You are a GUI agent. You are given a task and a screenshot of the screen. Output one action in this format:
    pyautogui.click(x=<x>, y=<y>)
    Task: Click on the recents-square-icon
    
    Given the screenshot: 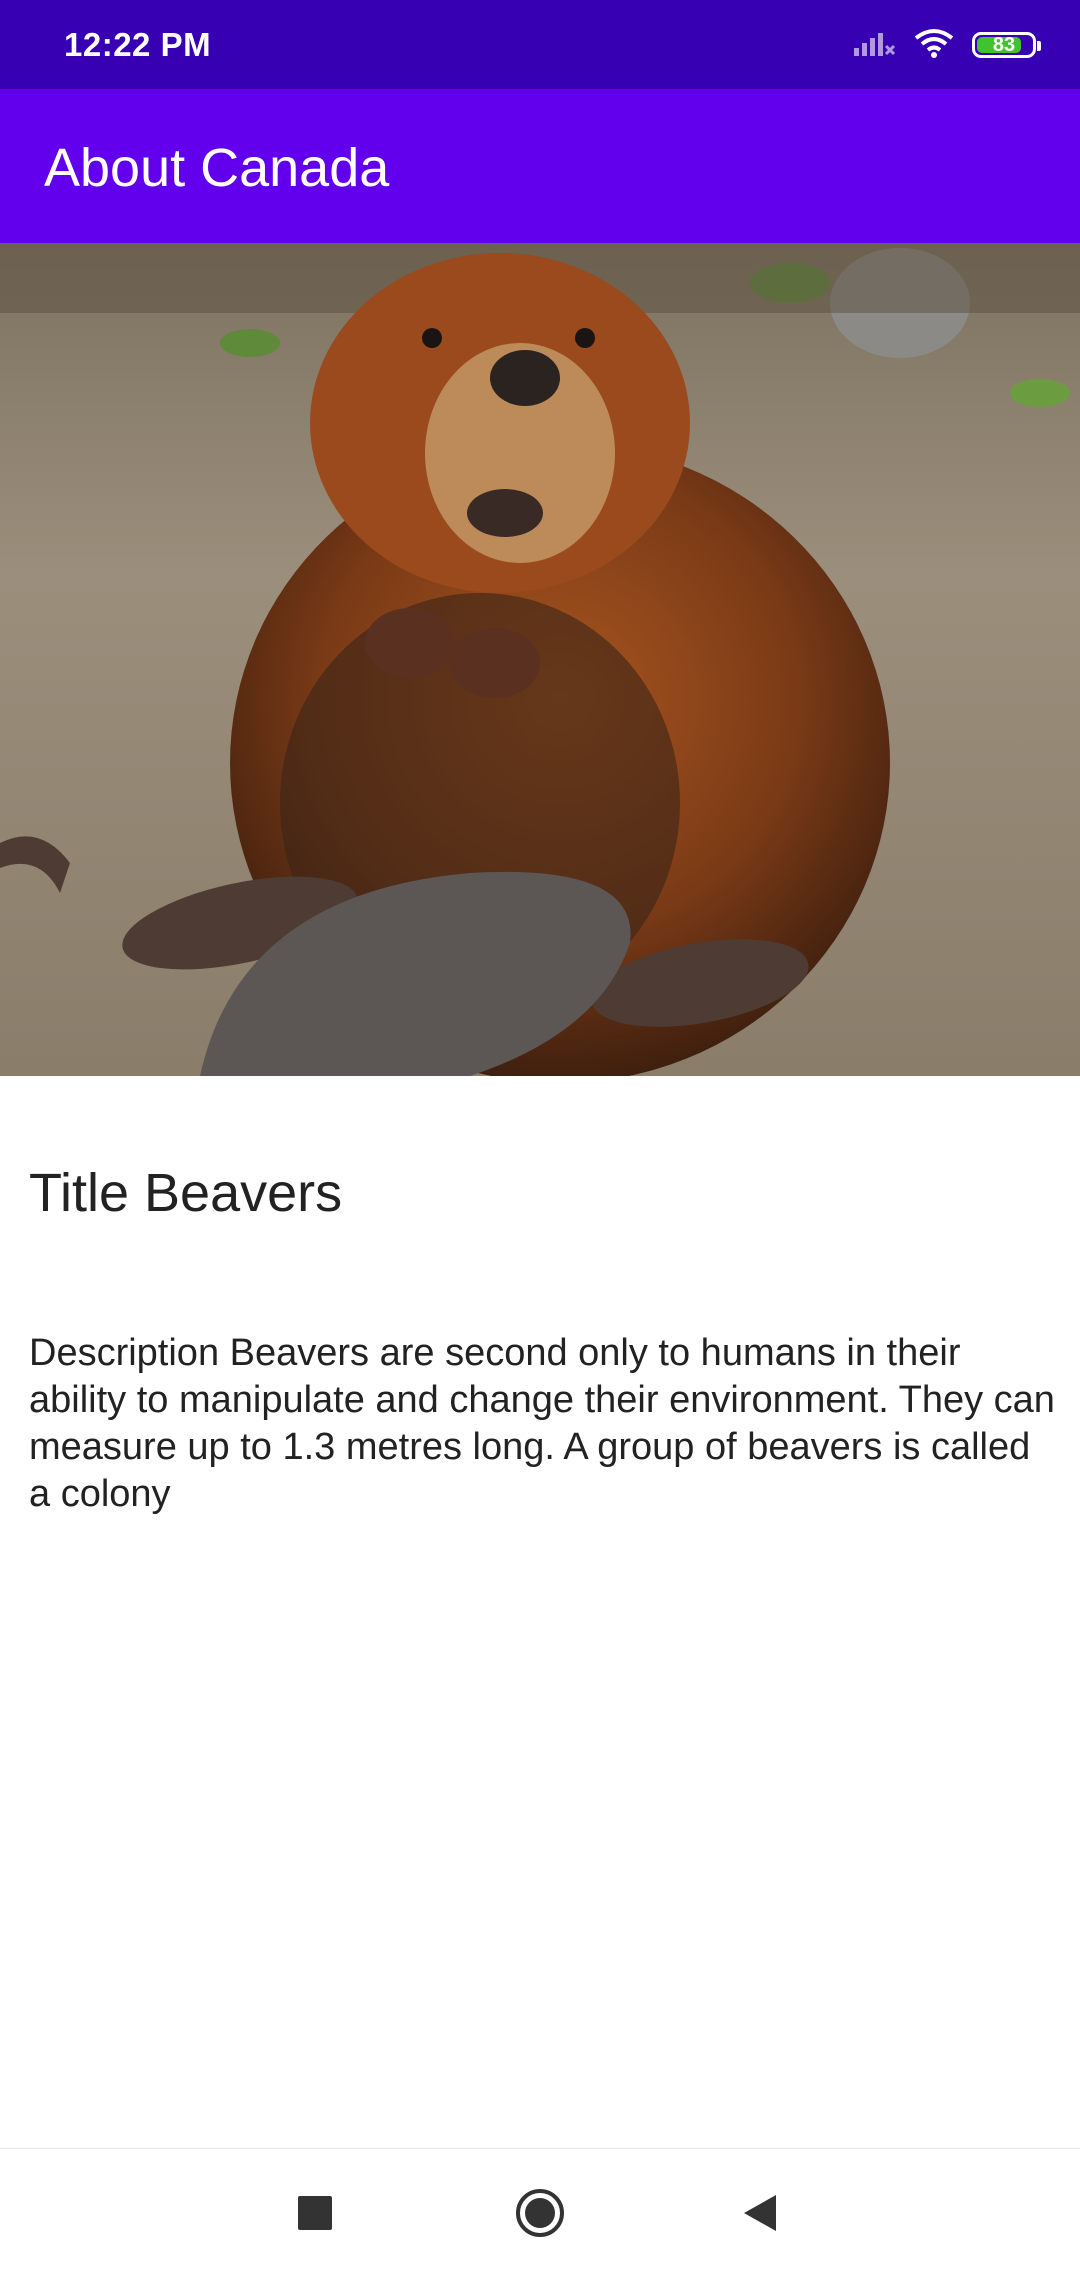 What is the action you would take?
    pyautogui.click(x=315, y=2215)
    